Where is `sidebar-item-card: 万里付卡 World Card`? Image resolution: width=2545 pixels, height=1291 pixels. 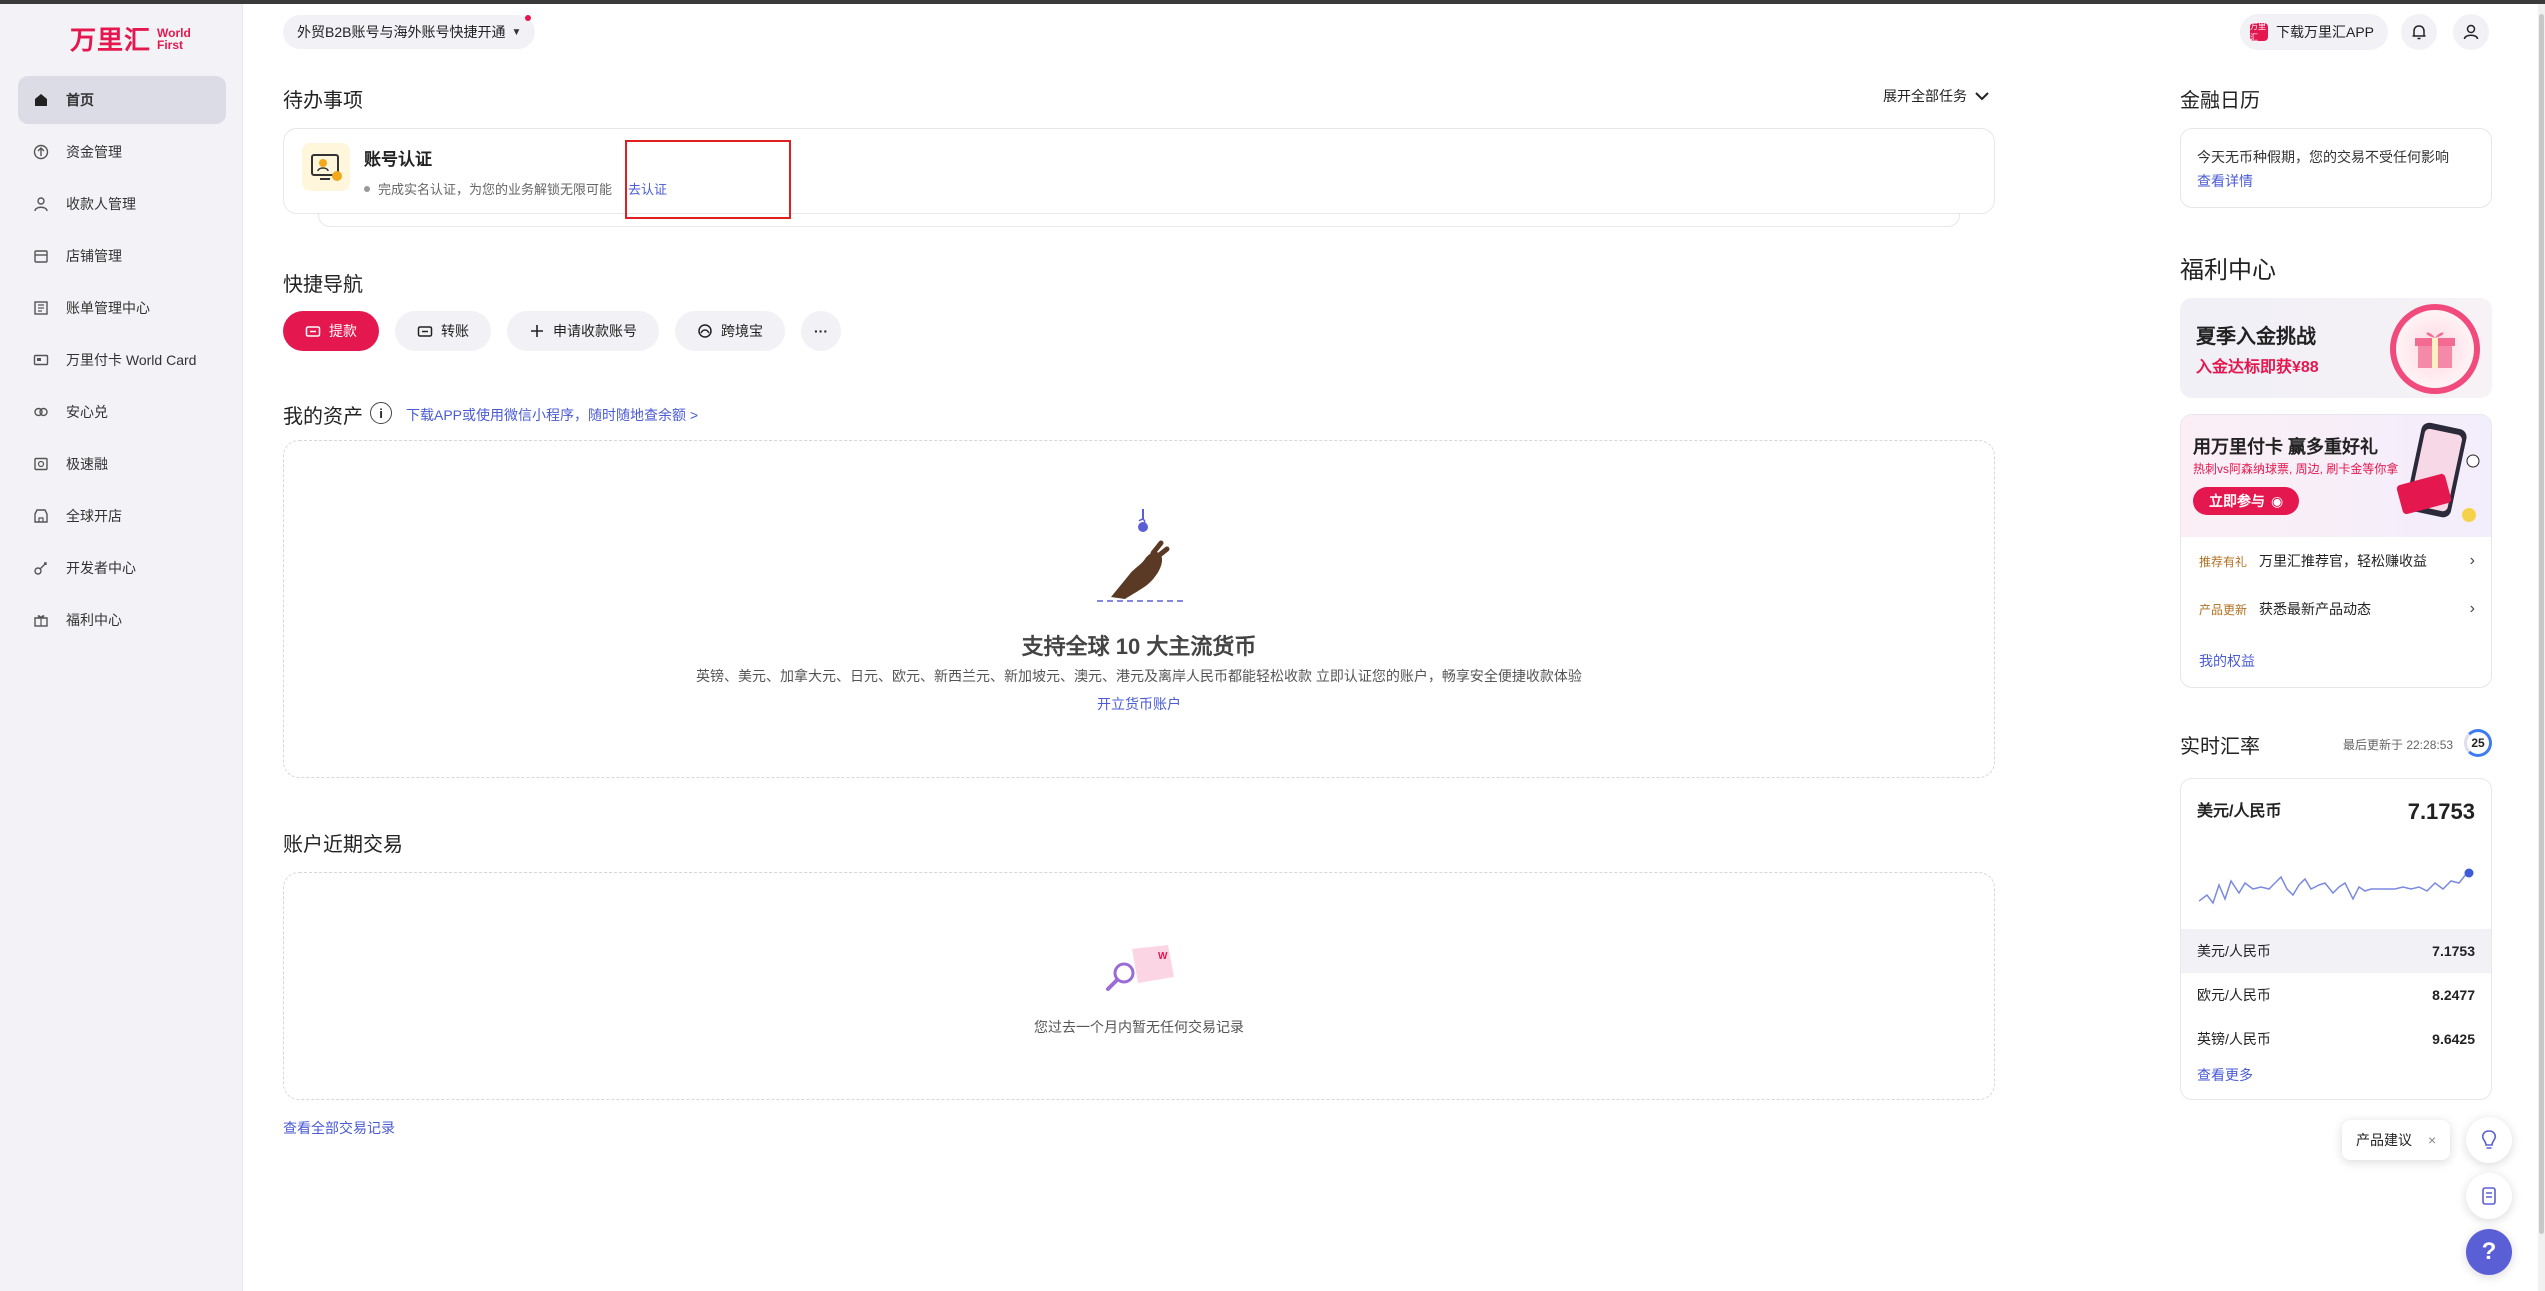
sidebar-item-card: 万里付卡 World Card is located at coordinates (122, 360).